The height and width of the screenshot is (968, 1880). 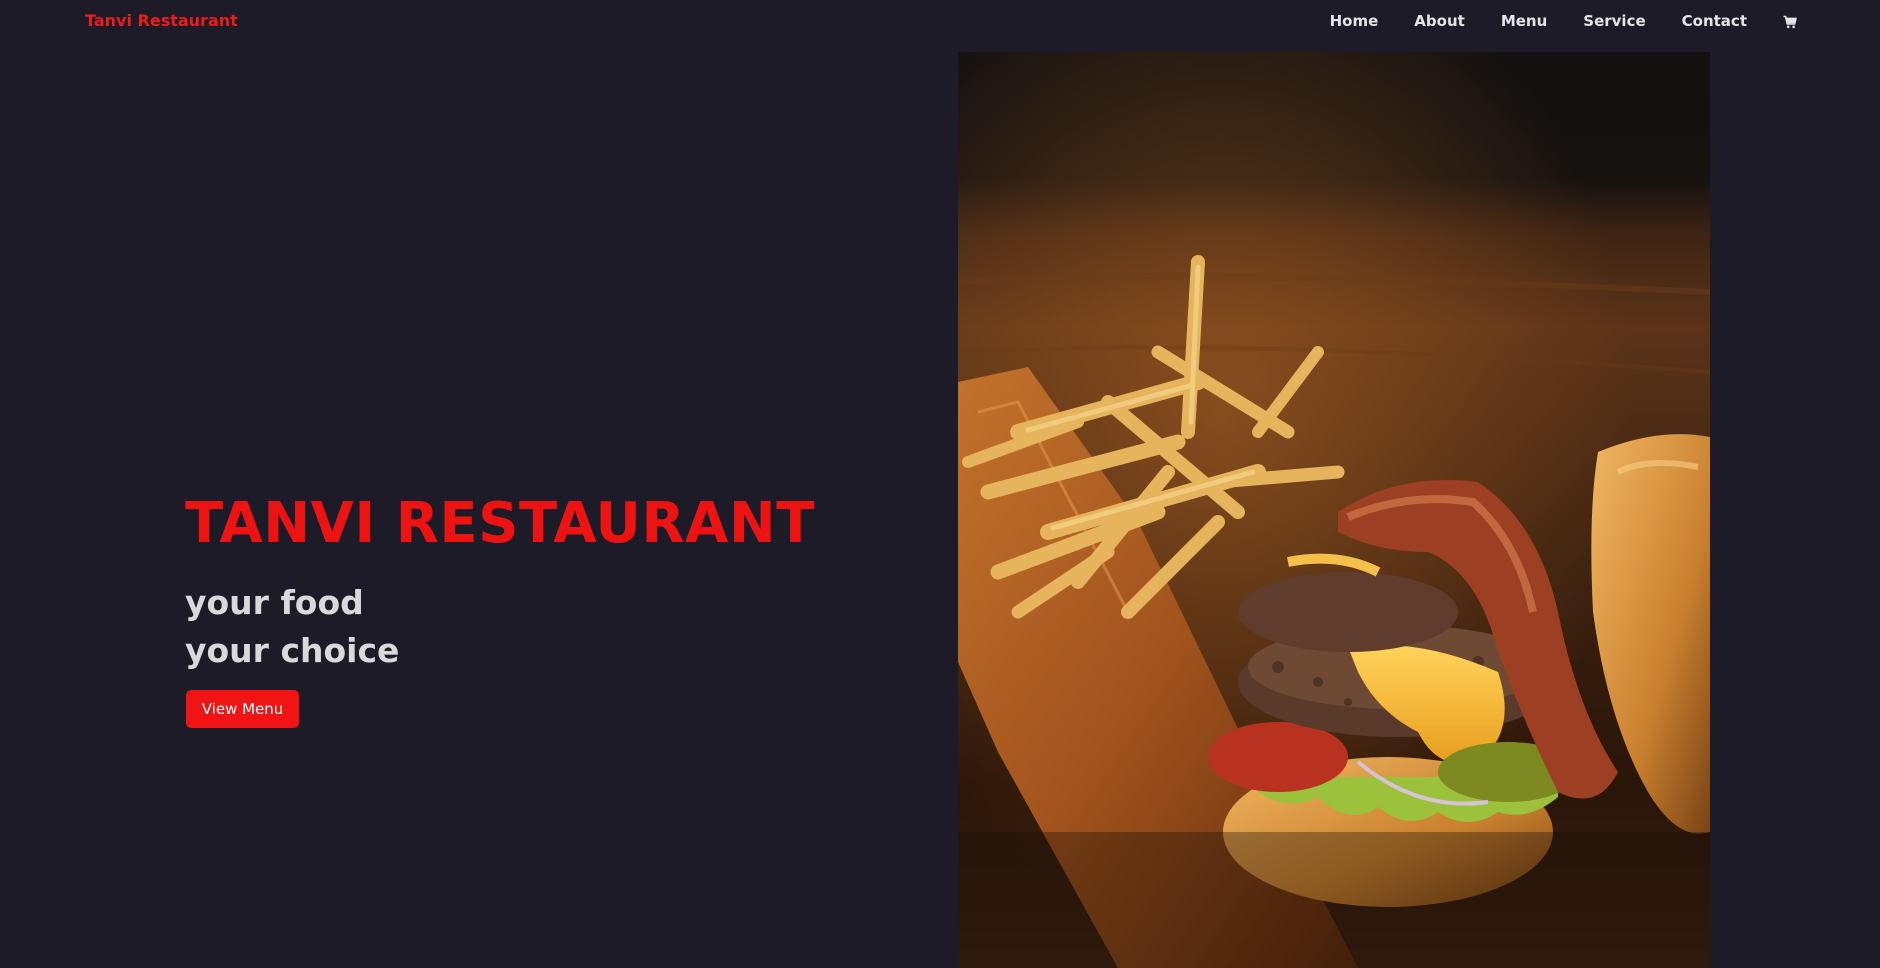 What do you see at coordinates (1614, 21) in the screenshot?
I see `nav-link-service: Service` at bounding box center [1614, 21].